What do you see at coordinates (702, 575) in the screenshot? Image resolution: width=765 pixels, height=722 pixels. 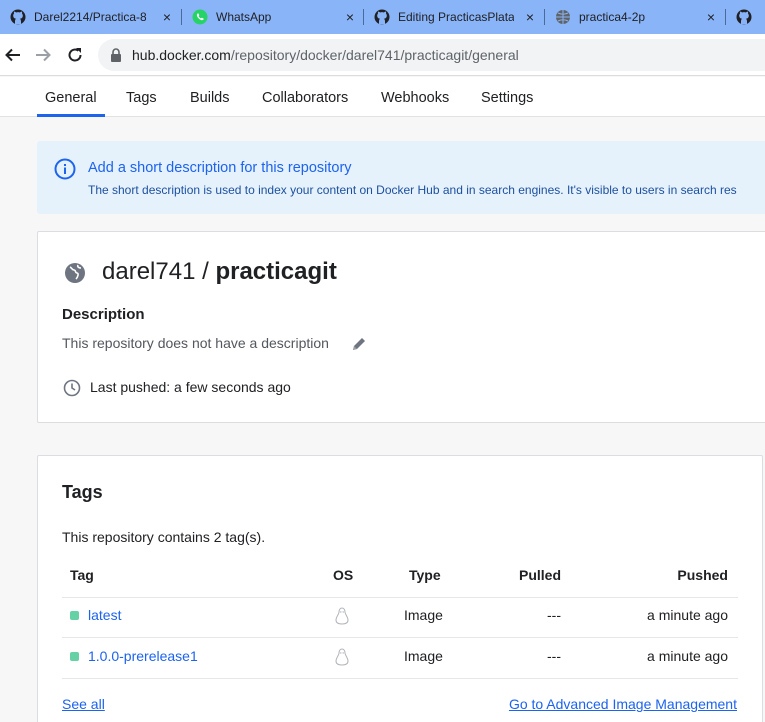 I see `column-header-pushed: Pushed` at bounding box center [702, 575].